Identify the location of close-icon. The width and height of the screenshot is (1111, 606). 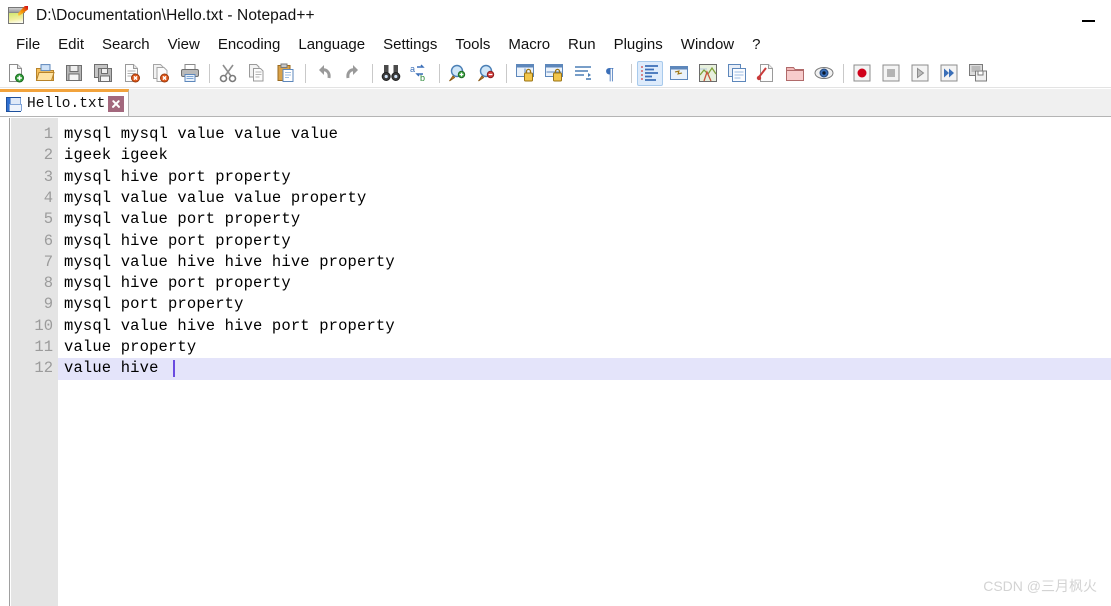
(116, 104).